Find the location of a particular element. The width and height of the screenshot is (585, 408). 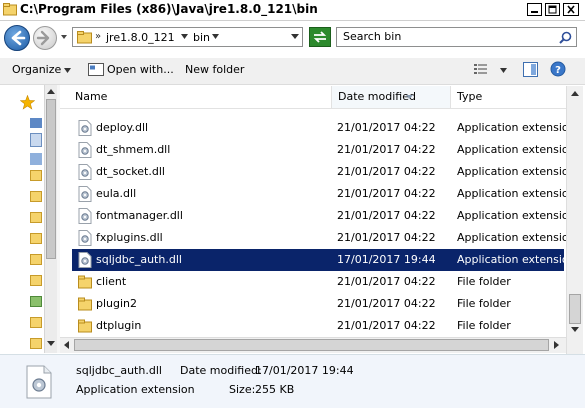

file-name: client is located at coordinates (111, 281).